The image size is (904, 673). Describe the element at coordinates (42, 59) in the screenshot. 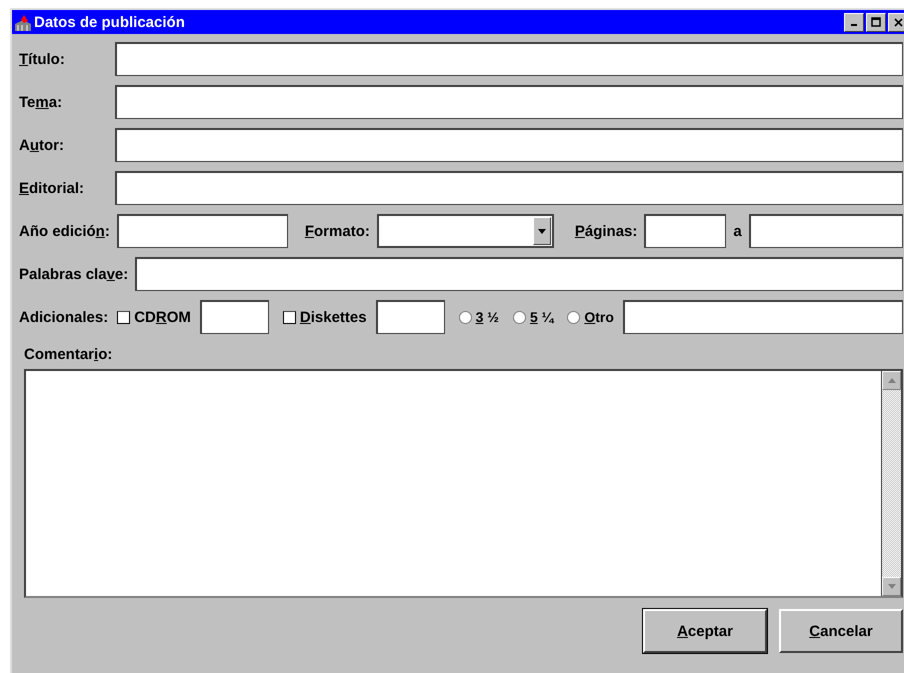

I see `field-label: Título:` at that location.